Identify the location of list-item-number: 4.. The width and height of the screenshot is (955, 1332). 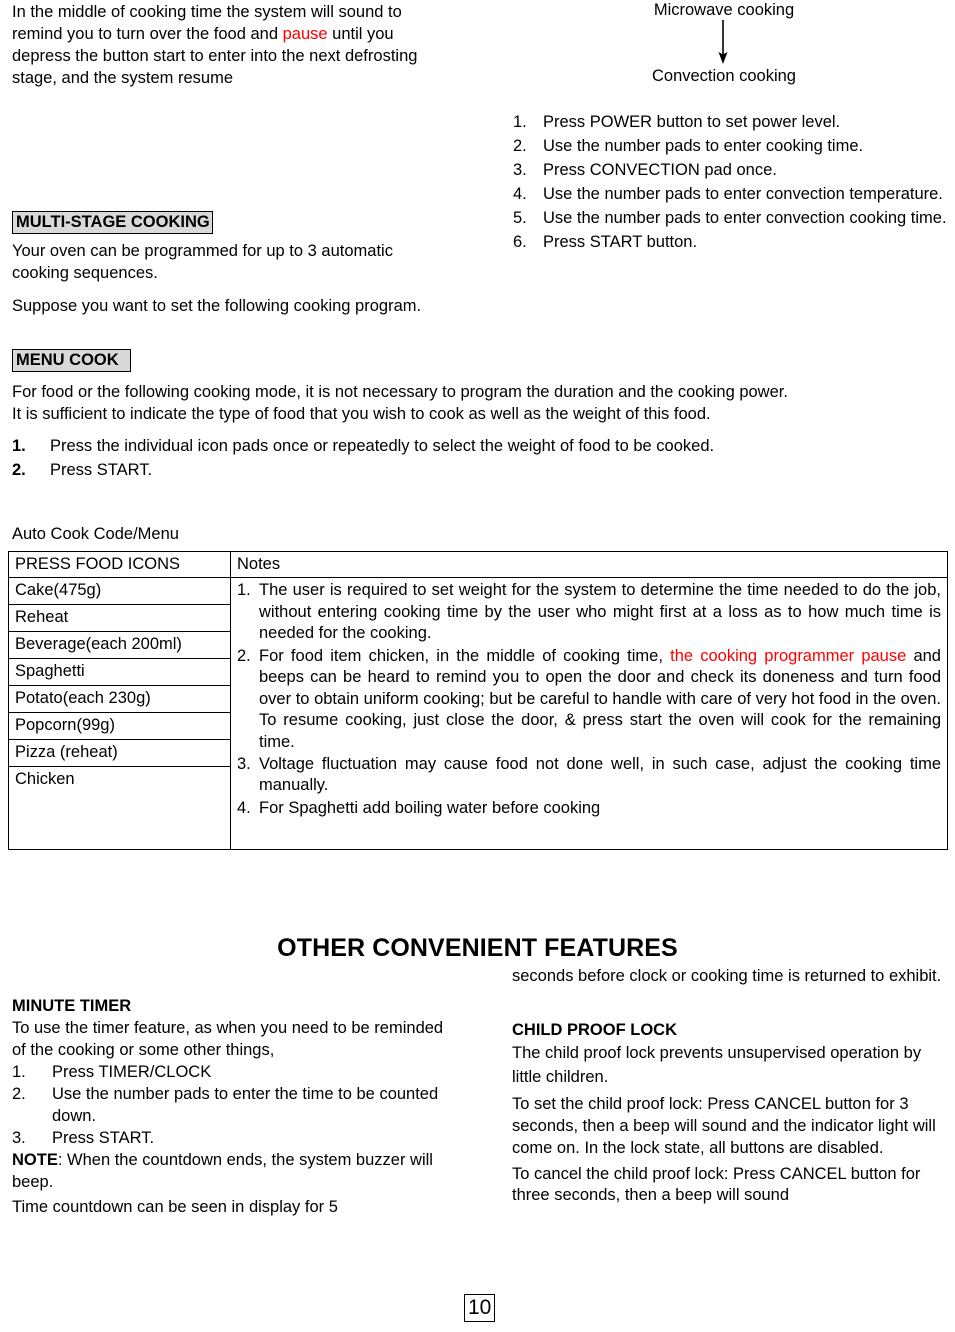
(520, 193).